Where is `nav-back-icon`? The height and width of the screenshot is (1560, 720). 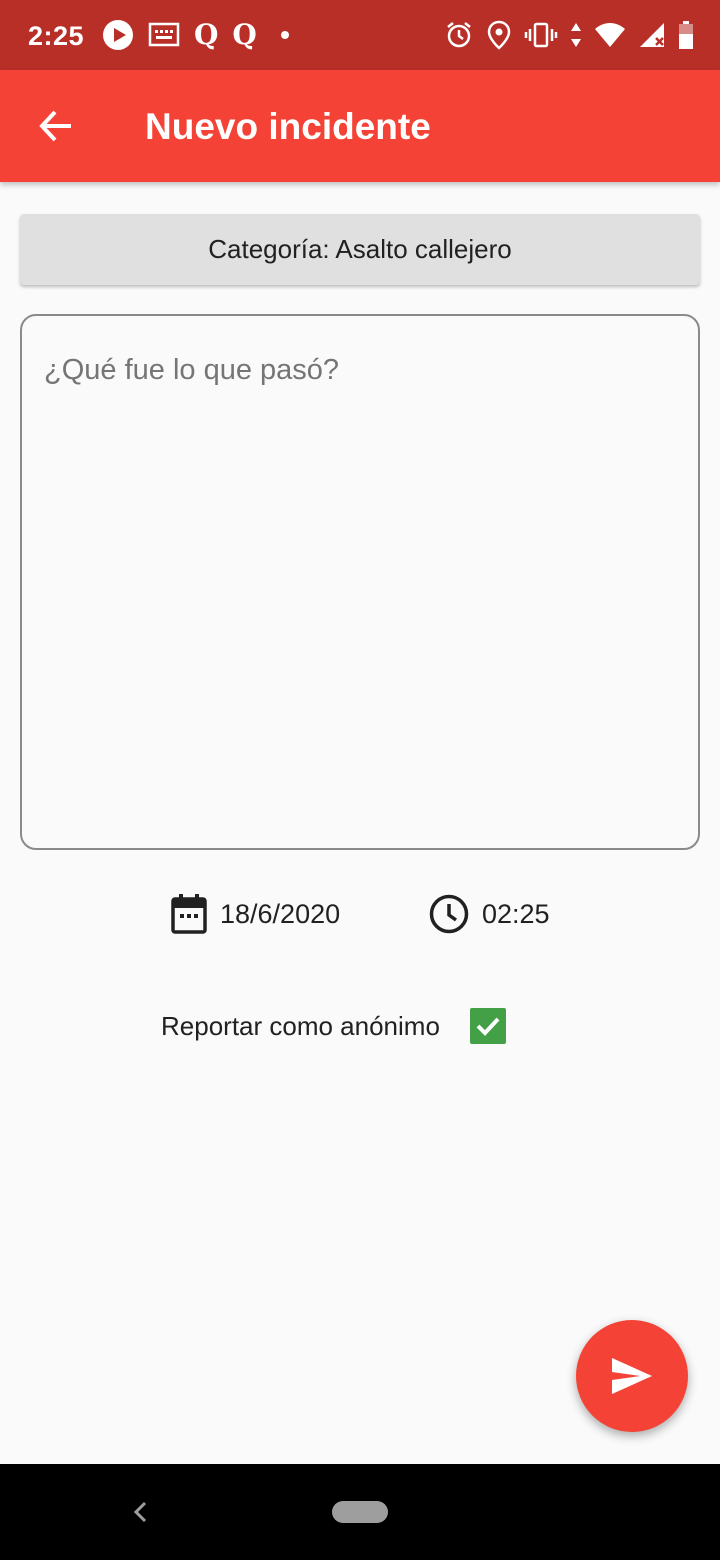
nav-back-icon is located at coordinates (140, 1512).